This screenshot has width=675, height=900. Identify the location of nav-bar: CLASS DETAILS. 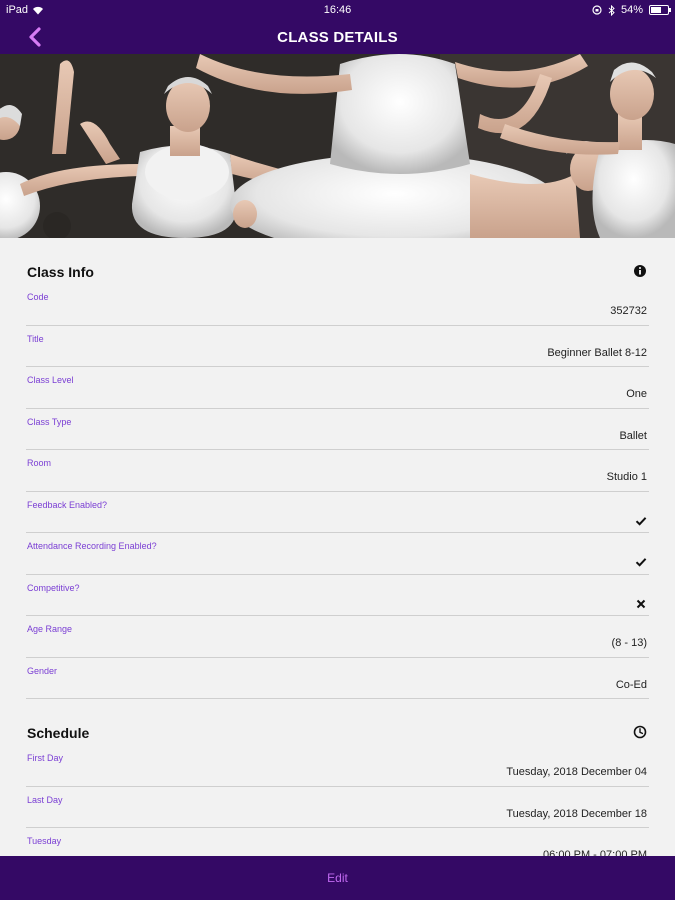
(337, 37).